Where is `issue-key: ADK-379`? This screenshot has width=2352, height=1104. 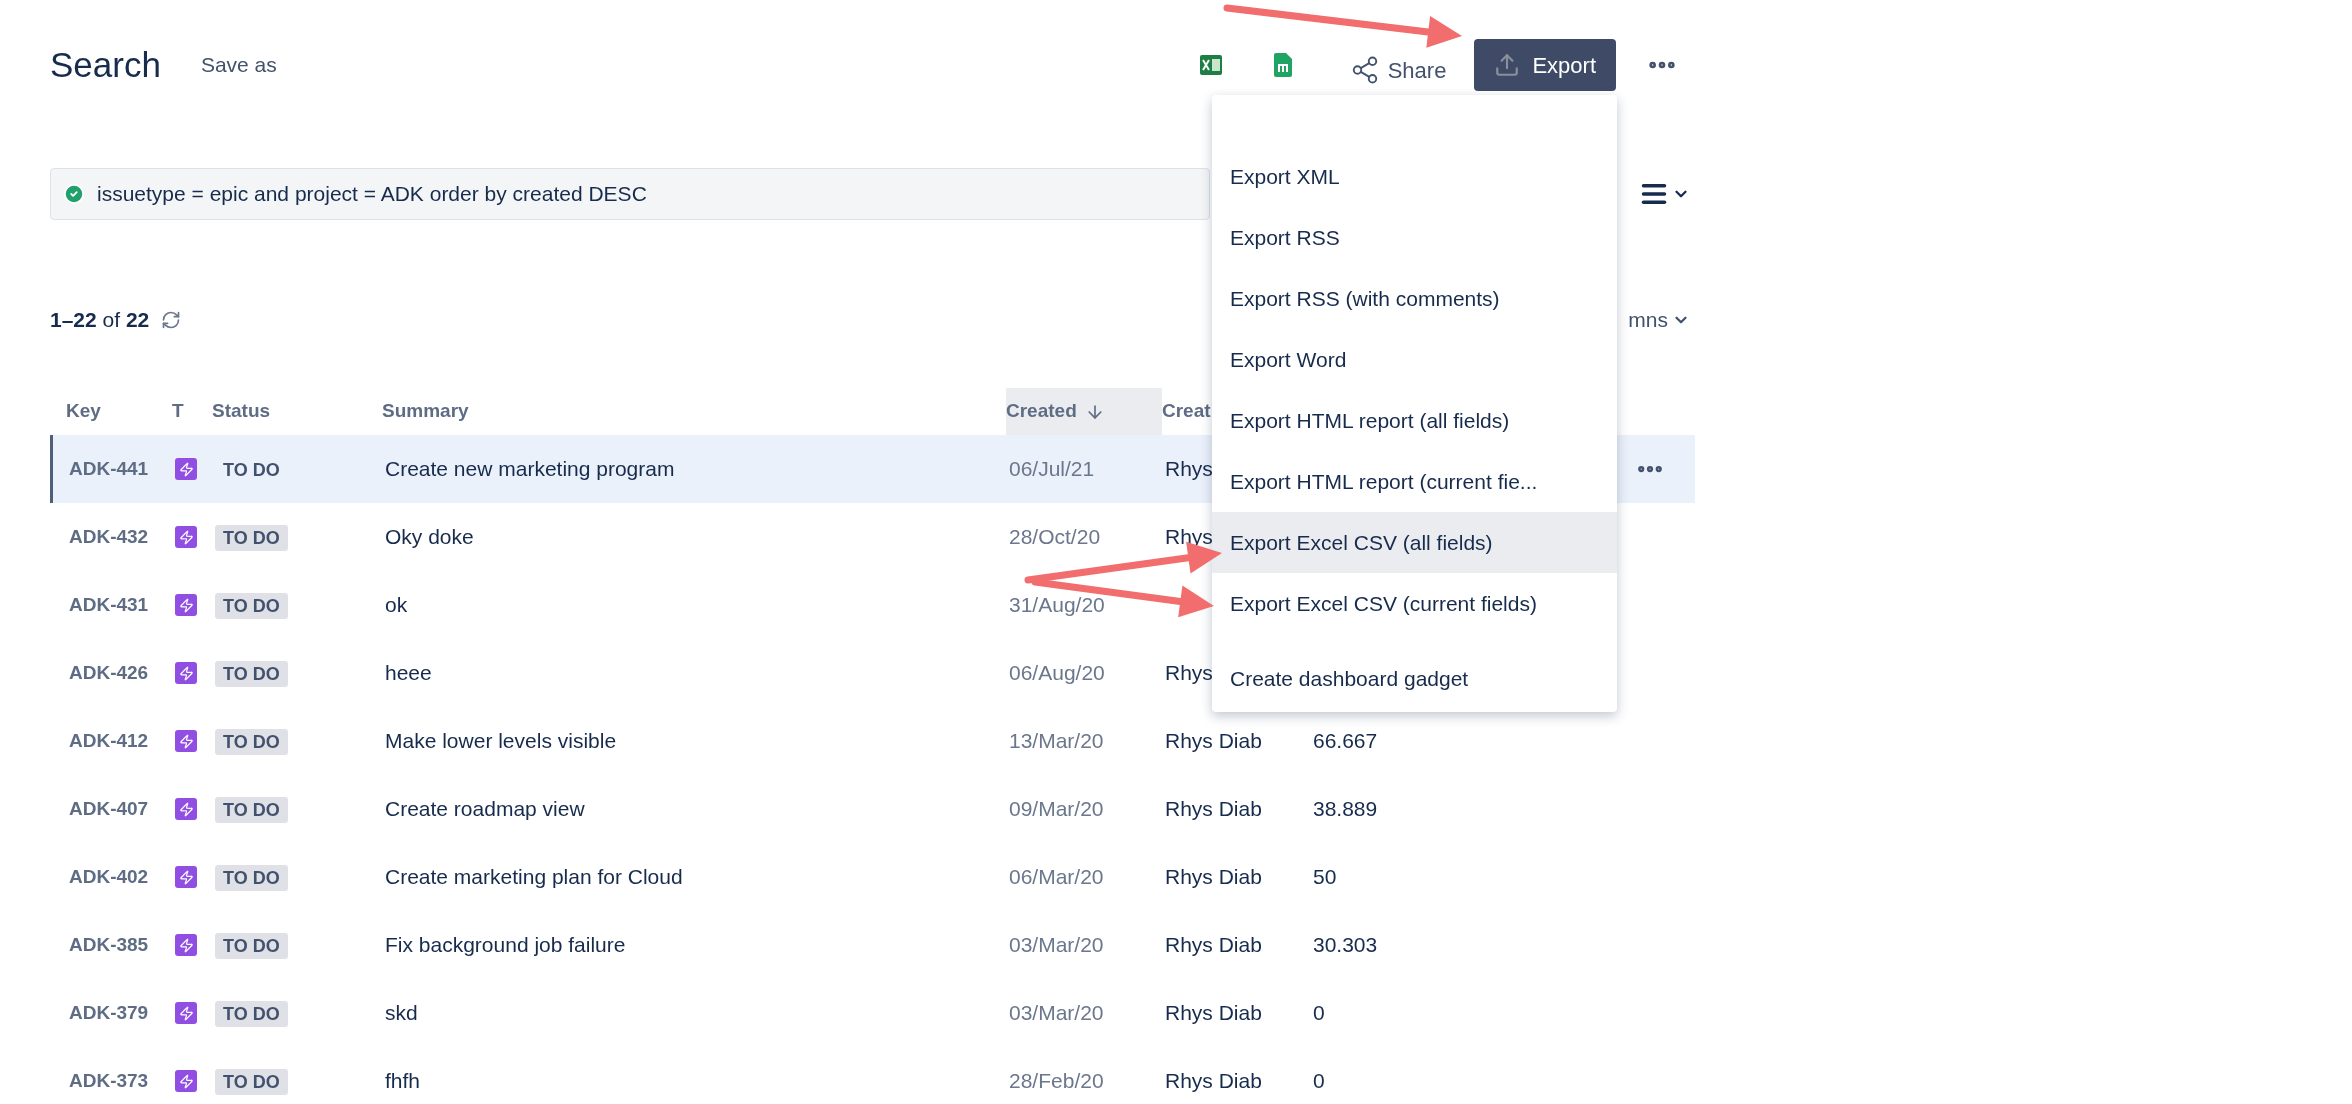 issue-key: ADK-379 is located at coordinates (122, 1013).